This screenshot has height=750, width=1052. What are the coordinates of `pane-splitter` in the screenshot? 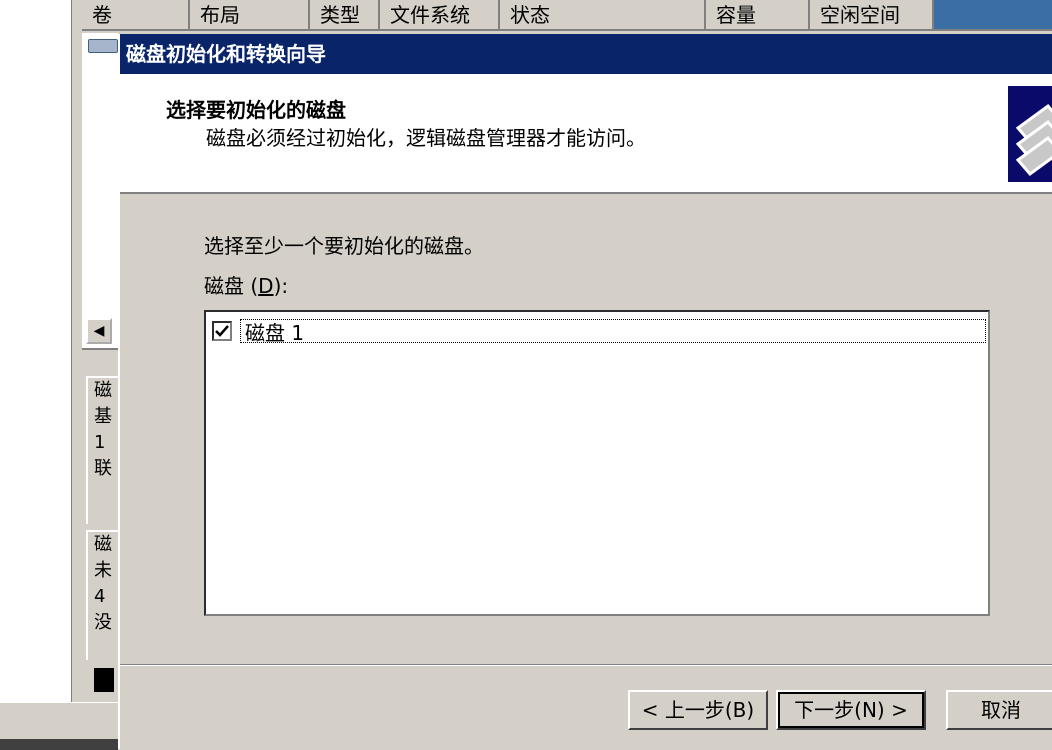 It's located at (77, 351).